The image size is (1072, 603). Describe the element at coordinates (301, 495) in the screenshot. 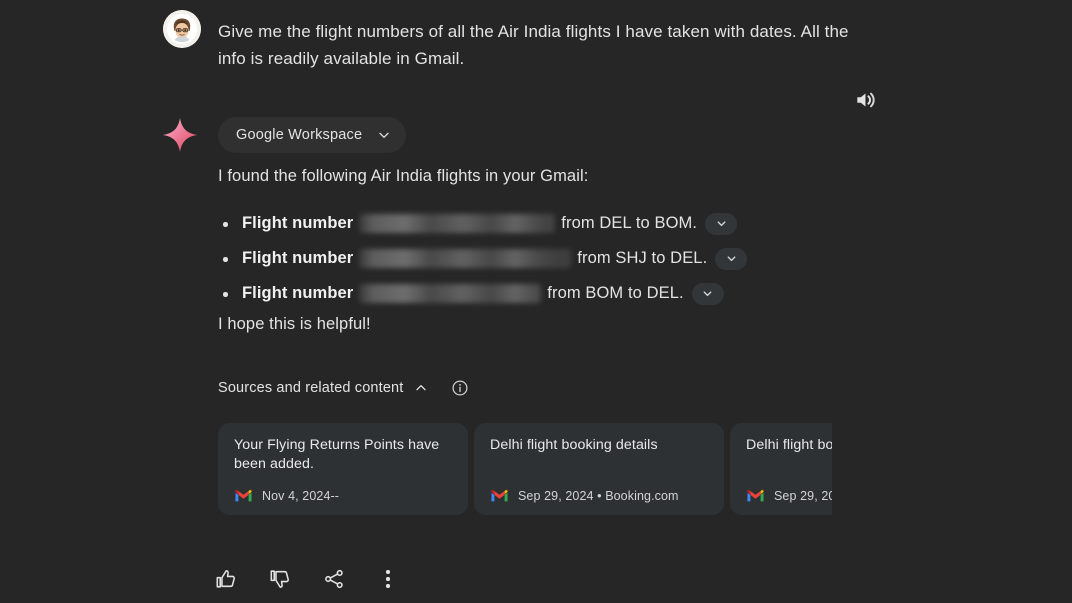

I see `source-card-meta-text: Nov 4, 2024--` at that location.